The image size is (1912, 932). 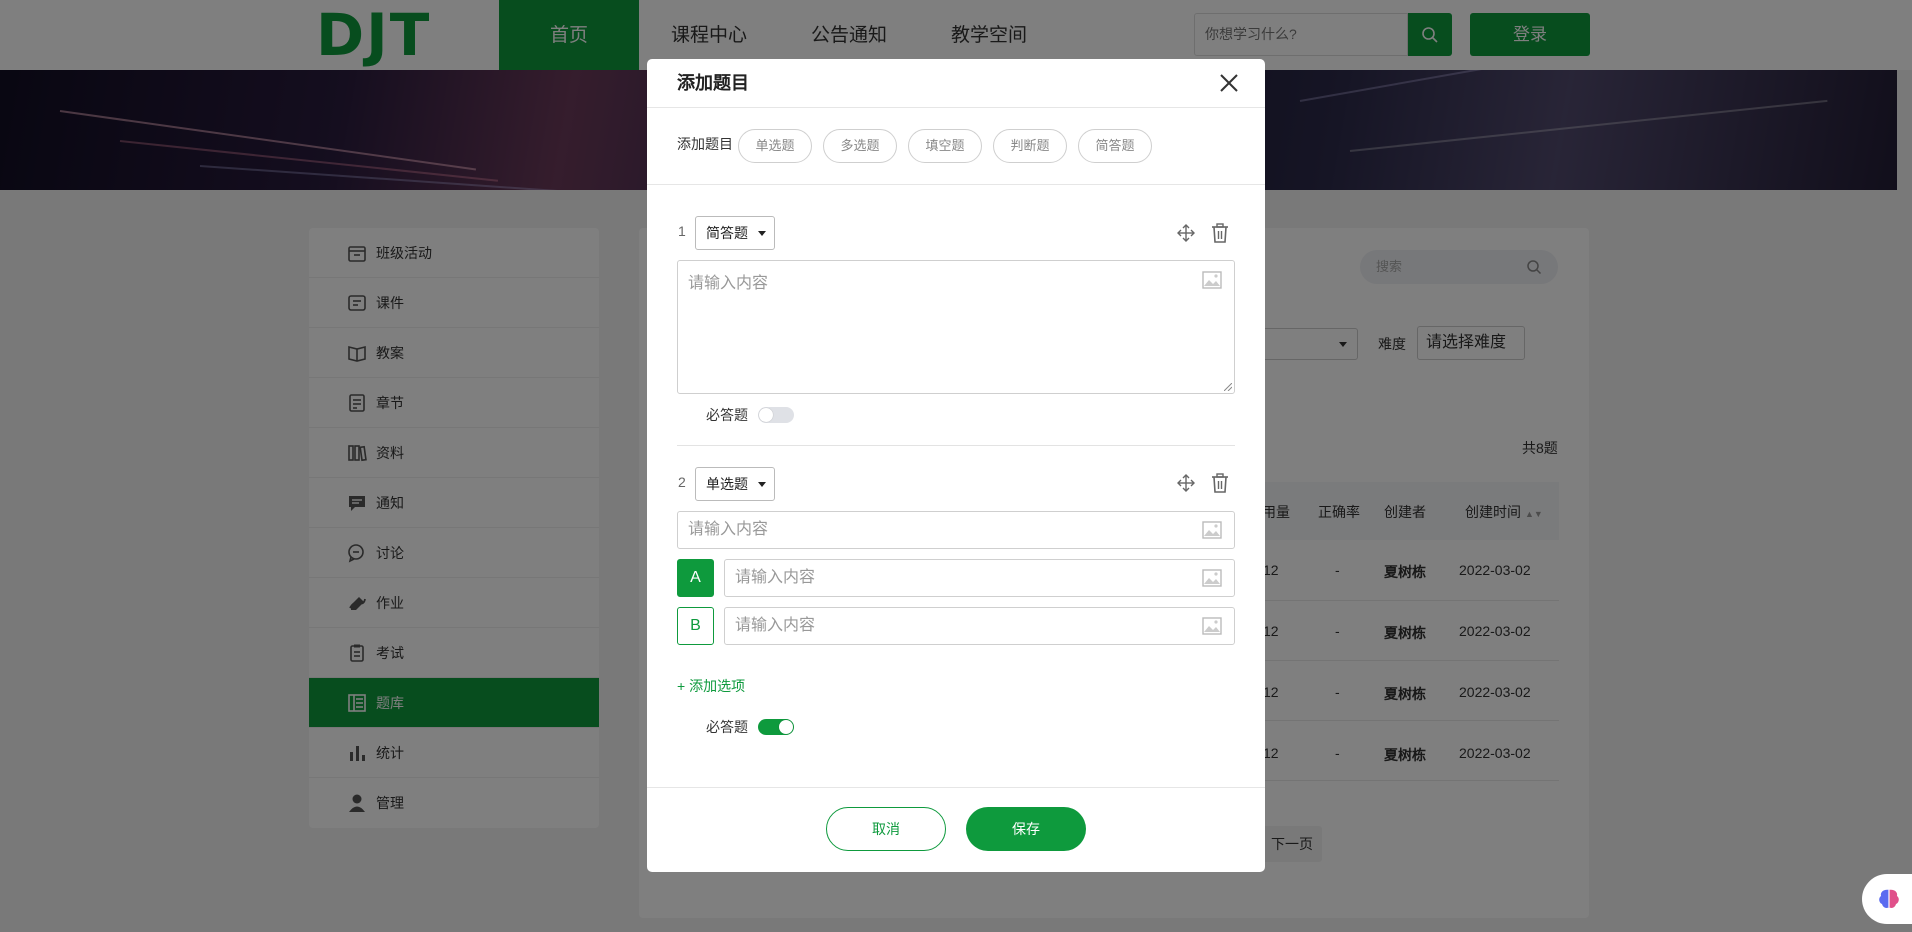 I want to click on brain-icon, so click(x=1889, y=898).